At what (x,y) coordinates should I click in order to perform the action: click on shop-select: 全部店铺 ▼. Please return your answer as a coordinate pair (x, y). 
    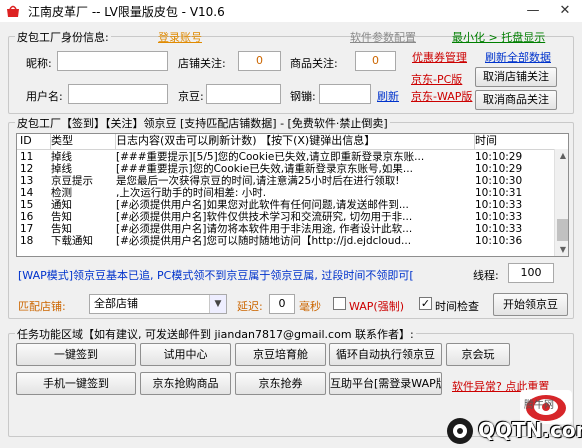
    Looking at the image, I should click on (158, 304).